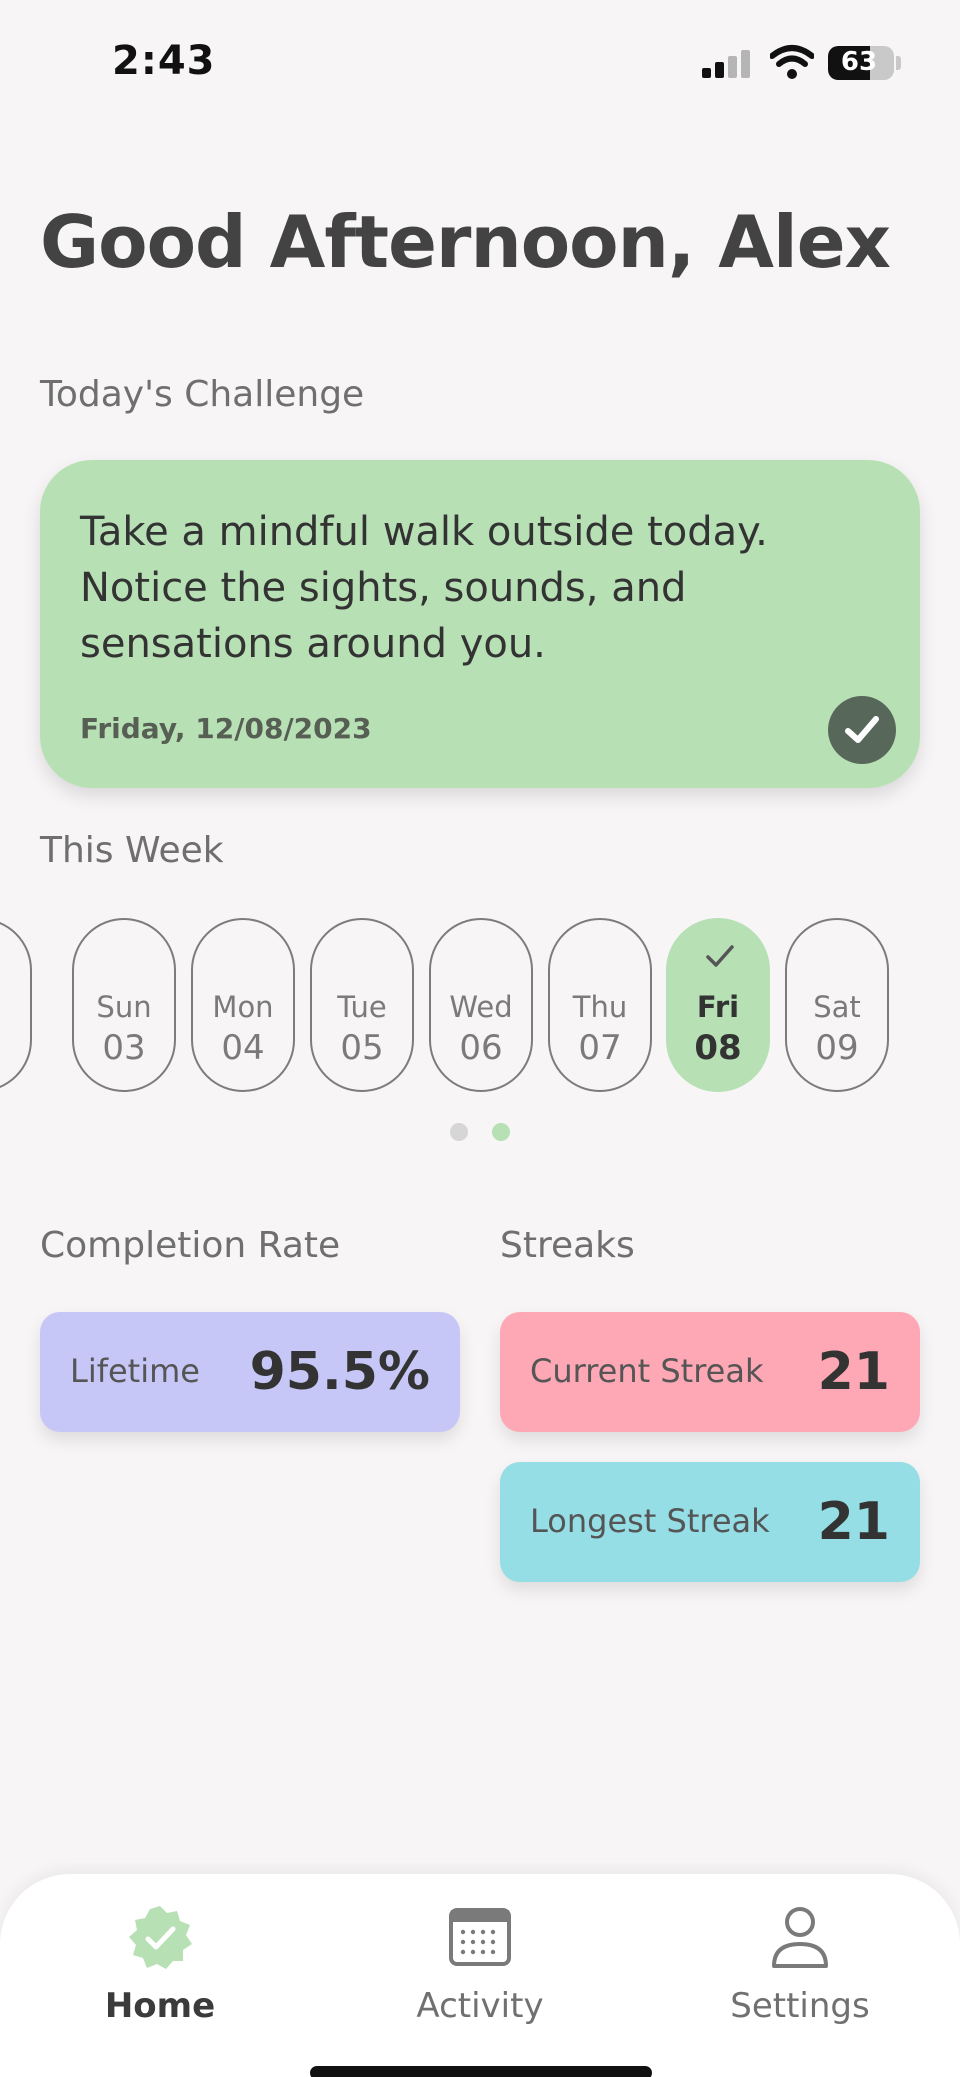 The image size is (960, 2077). I want to click on badge-check-icon, so click(160, 1937).